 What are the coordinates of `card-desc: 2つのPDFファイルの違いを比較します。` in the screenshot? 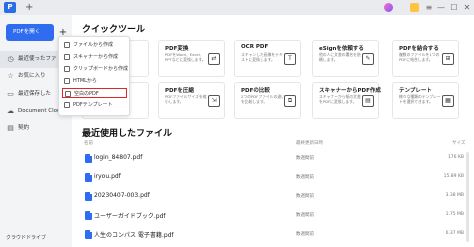 It's located at (263, 99).